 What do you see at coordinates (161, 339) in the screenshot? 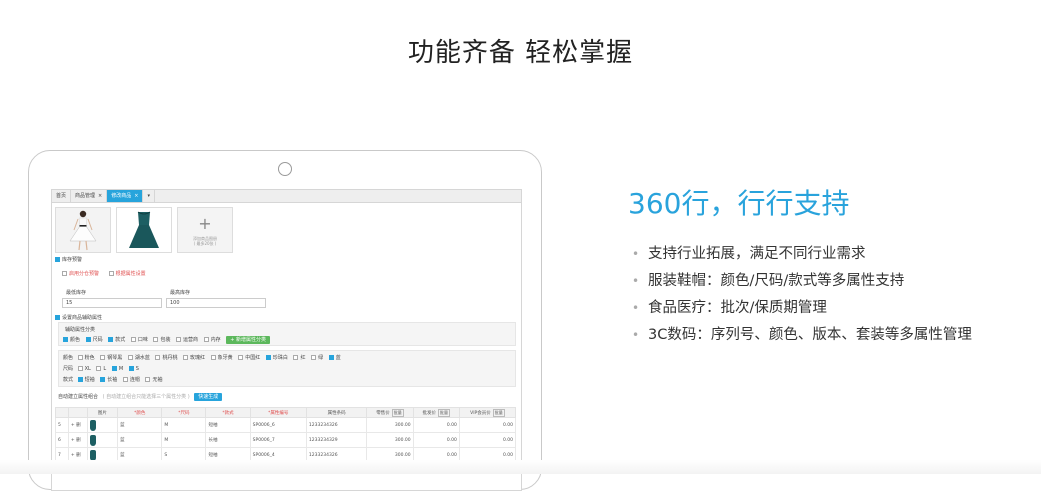
I see `category-package: 包装` at bounding box center [161, 339].